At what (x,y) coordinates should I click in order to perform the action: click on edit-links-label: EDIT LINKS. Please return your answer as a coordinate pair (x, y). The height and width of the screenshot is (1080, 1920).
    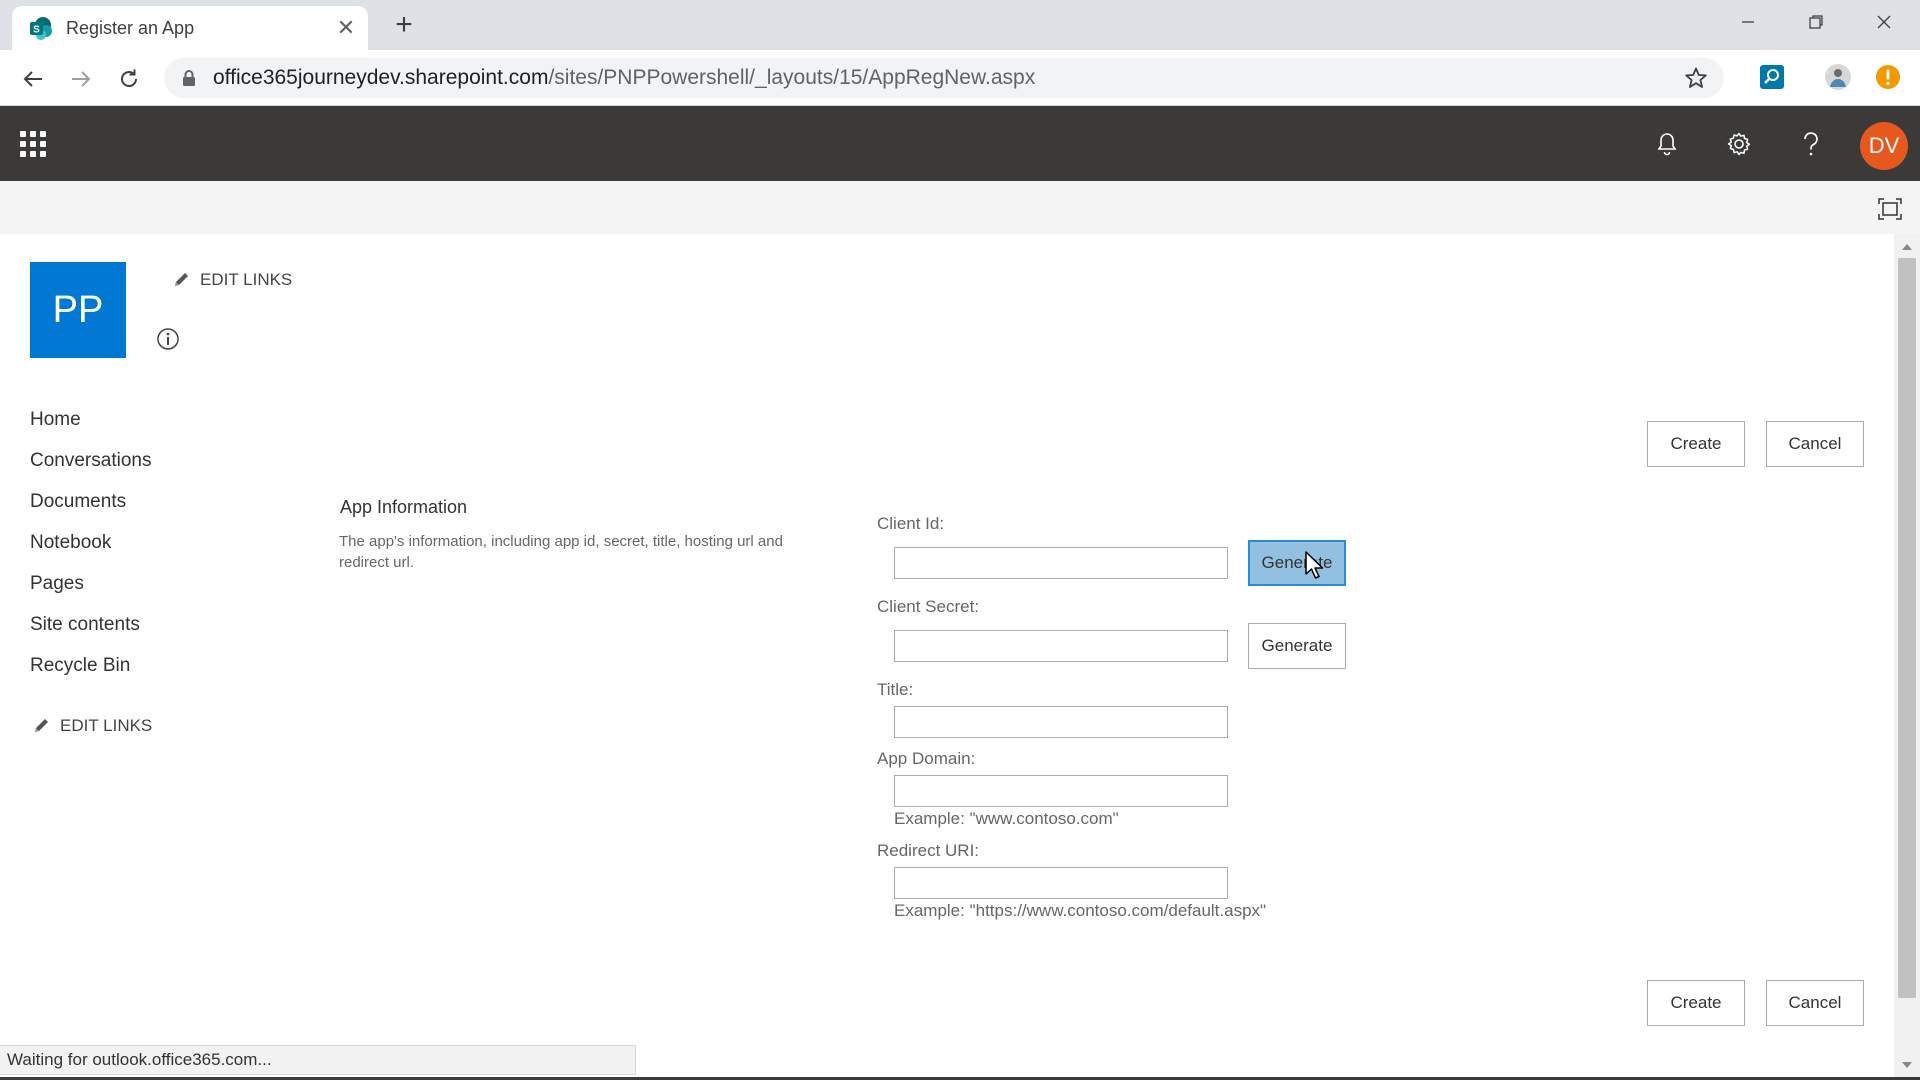
    Looking at the image, I should click on (246, 279).